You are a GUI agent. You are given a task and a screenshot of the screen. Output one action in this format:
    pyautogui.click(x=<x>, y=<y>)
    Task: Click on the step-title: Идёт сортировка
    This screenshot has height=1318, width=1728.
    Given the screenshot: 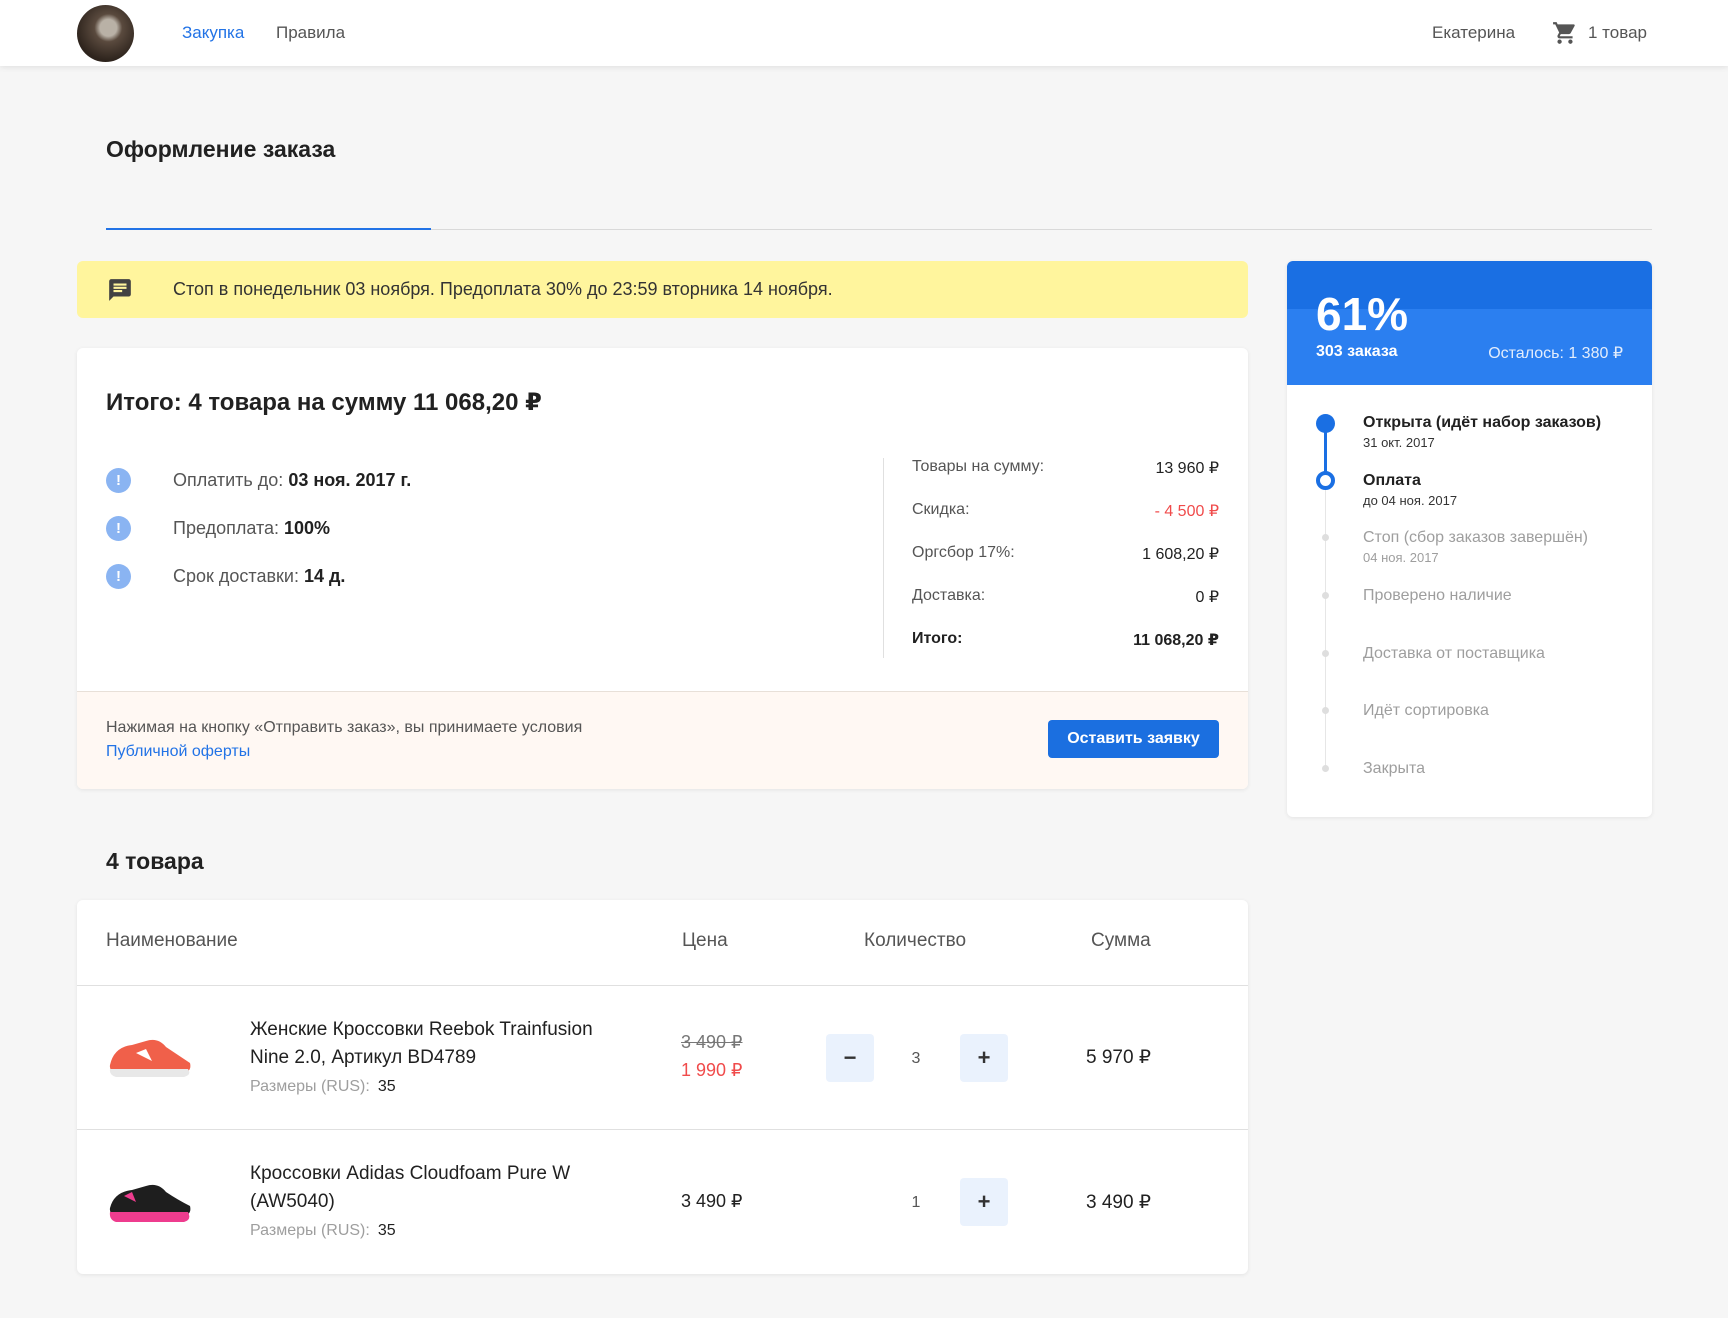 What is the action you would take?
    pyautogui.click(x=1426, y=710)
    